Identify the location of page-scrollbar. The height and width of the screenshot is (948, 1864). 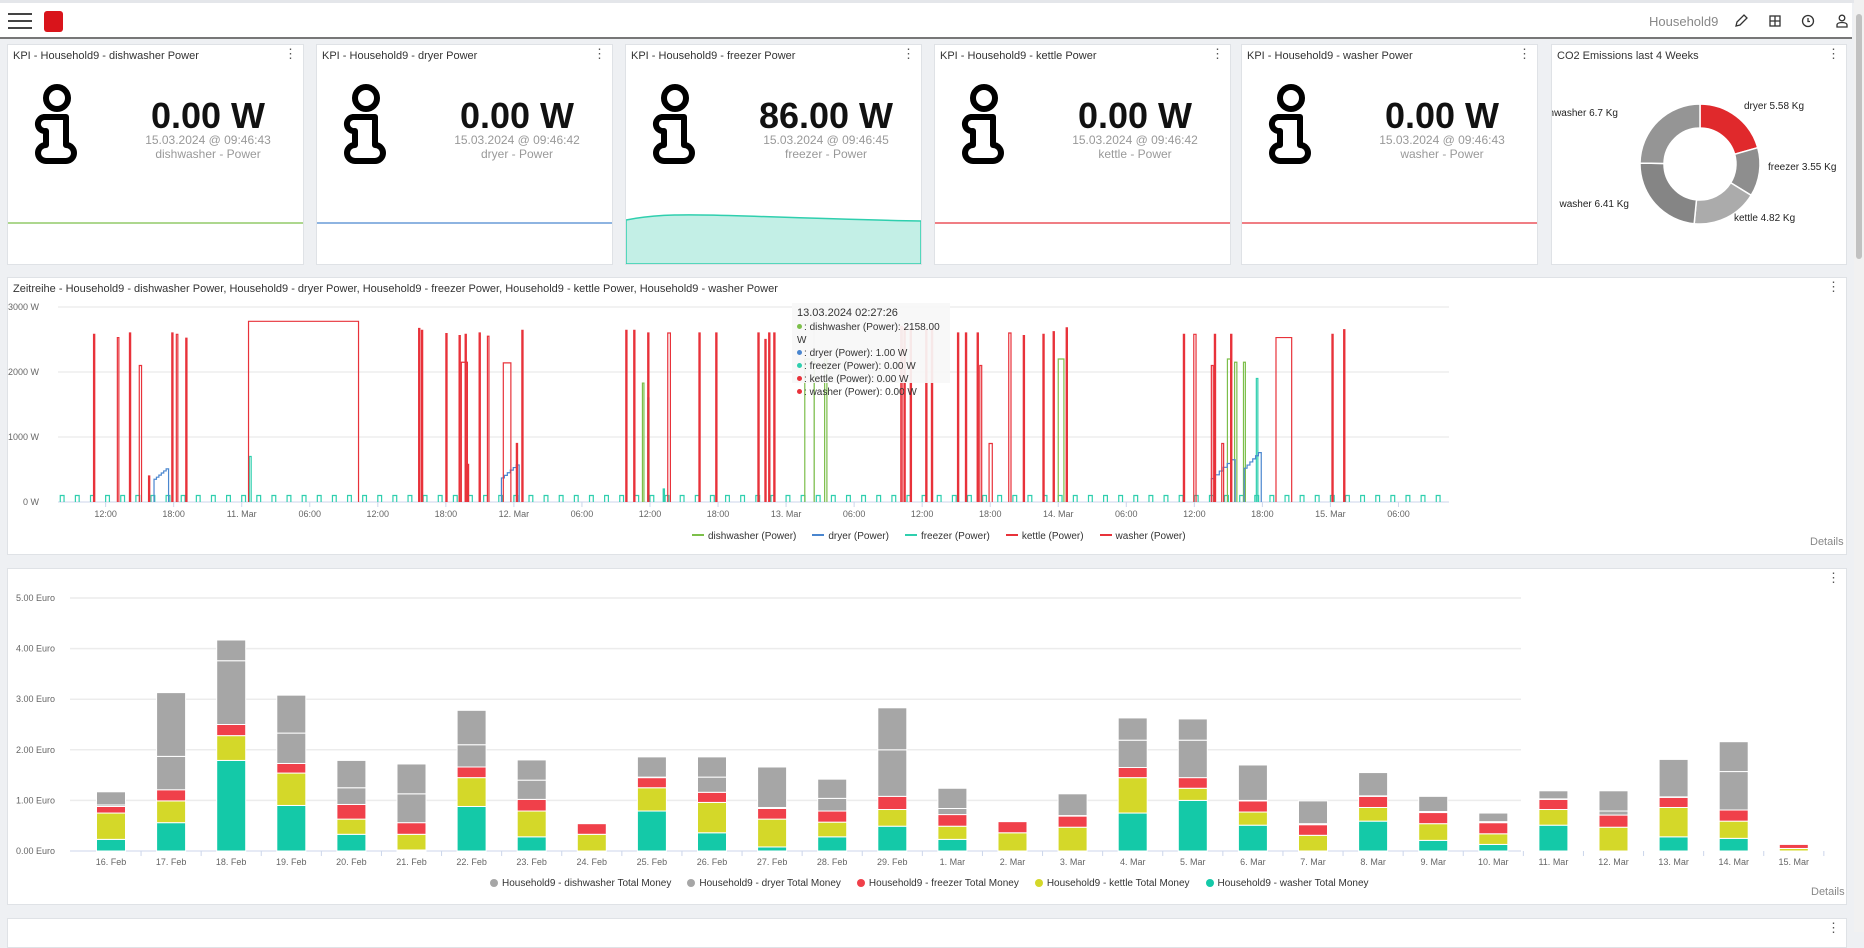
(1859, 466).